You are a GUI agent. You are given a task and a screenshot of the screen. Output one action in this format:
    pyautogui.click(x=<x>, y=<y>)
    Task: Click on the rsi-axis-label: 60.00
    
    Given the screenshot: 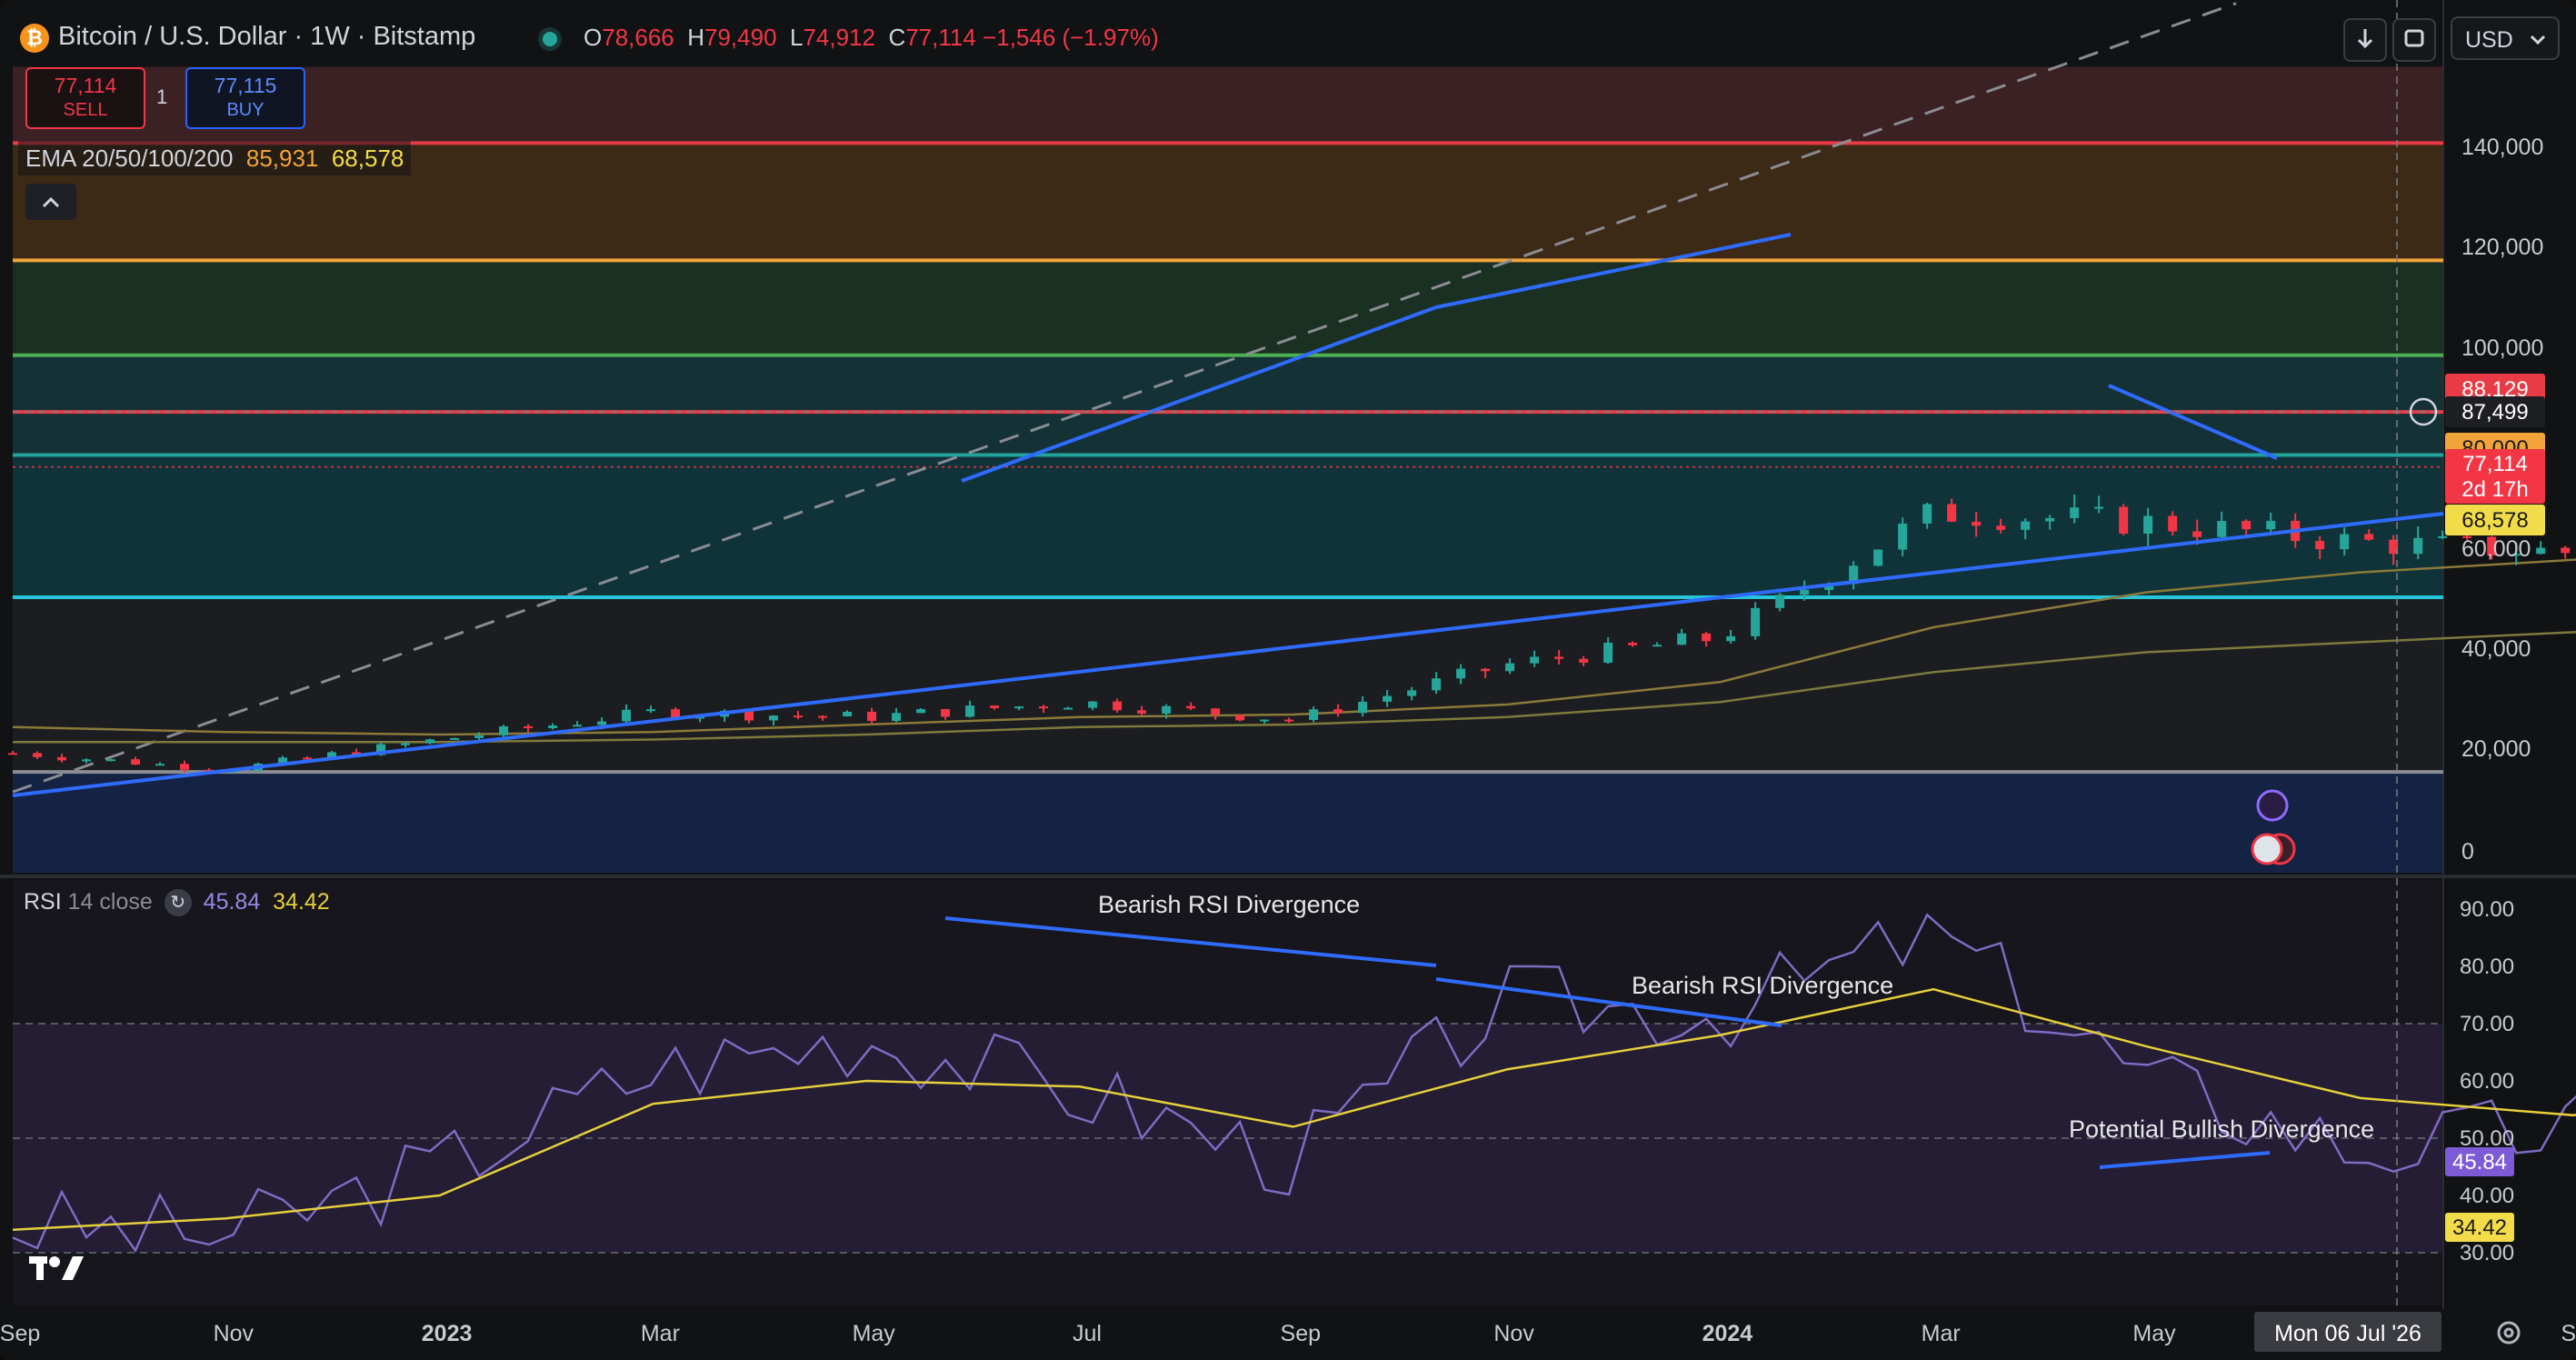 What is the action you would take?
    pyautogui.click(x=2487, y=1081)
    